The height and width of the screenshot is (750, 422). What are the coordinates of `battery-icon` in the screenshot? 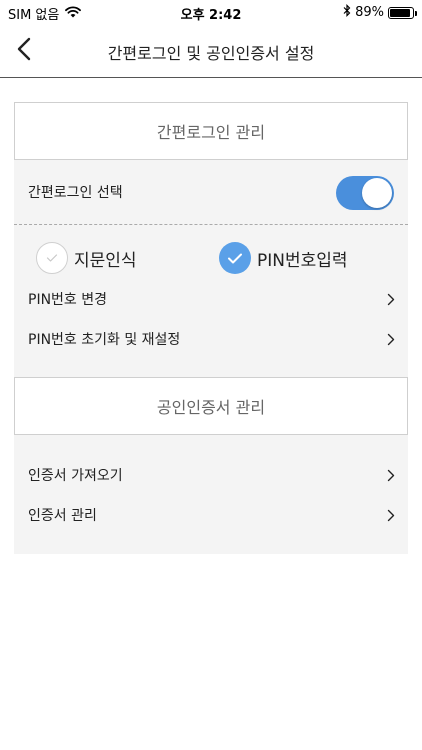 It's located at (402, 12).